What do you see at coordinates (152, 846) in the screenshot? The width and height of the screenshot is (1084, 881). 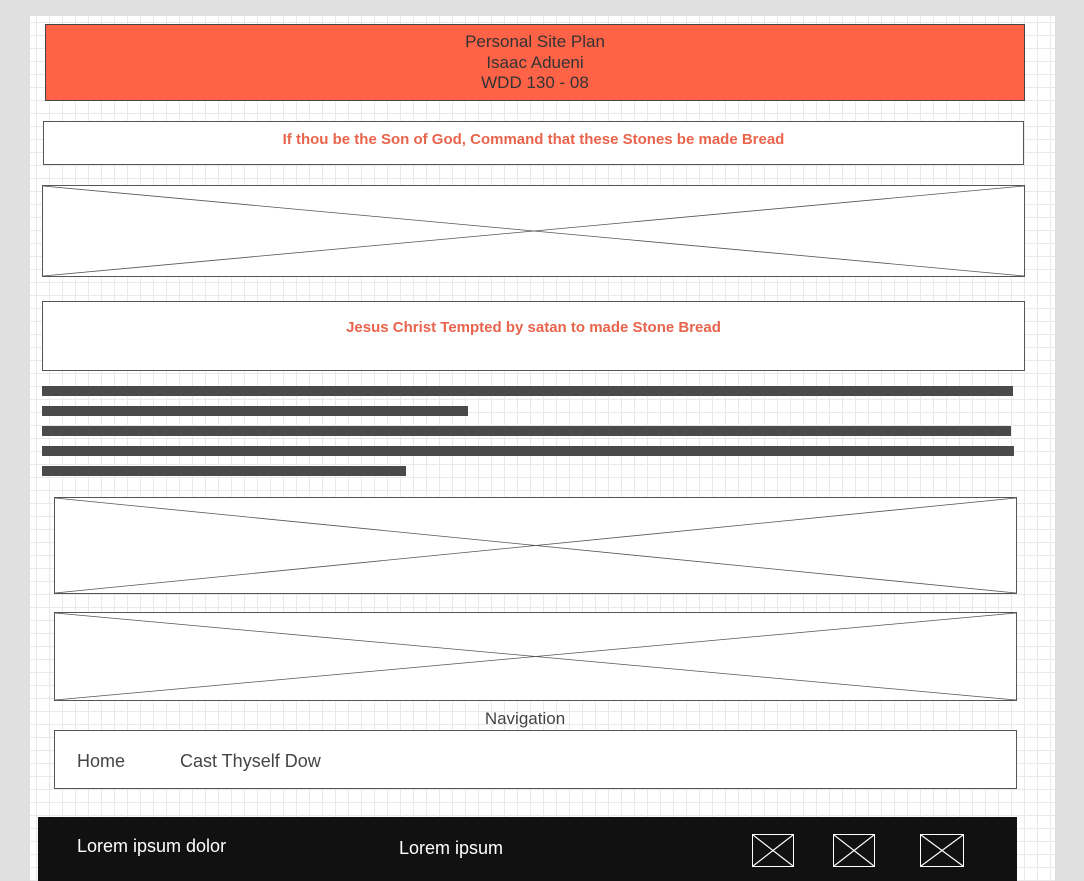 I see `footer-text-left: Lorem ipsum dolor` at bounding box center [152, 846].